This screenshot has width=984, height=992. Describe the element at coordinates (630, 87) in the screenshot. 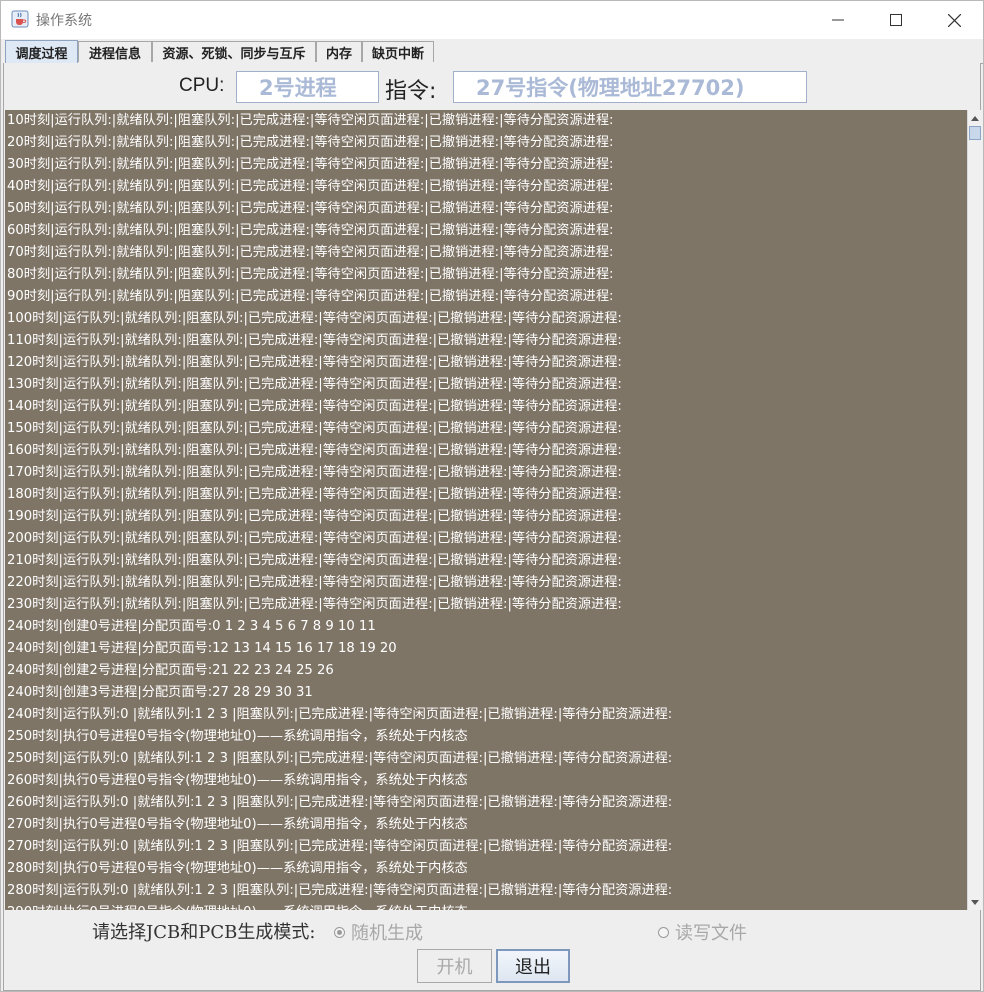

I see `instruction-field: 27号指令(物理地址27702)` at that location.